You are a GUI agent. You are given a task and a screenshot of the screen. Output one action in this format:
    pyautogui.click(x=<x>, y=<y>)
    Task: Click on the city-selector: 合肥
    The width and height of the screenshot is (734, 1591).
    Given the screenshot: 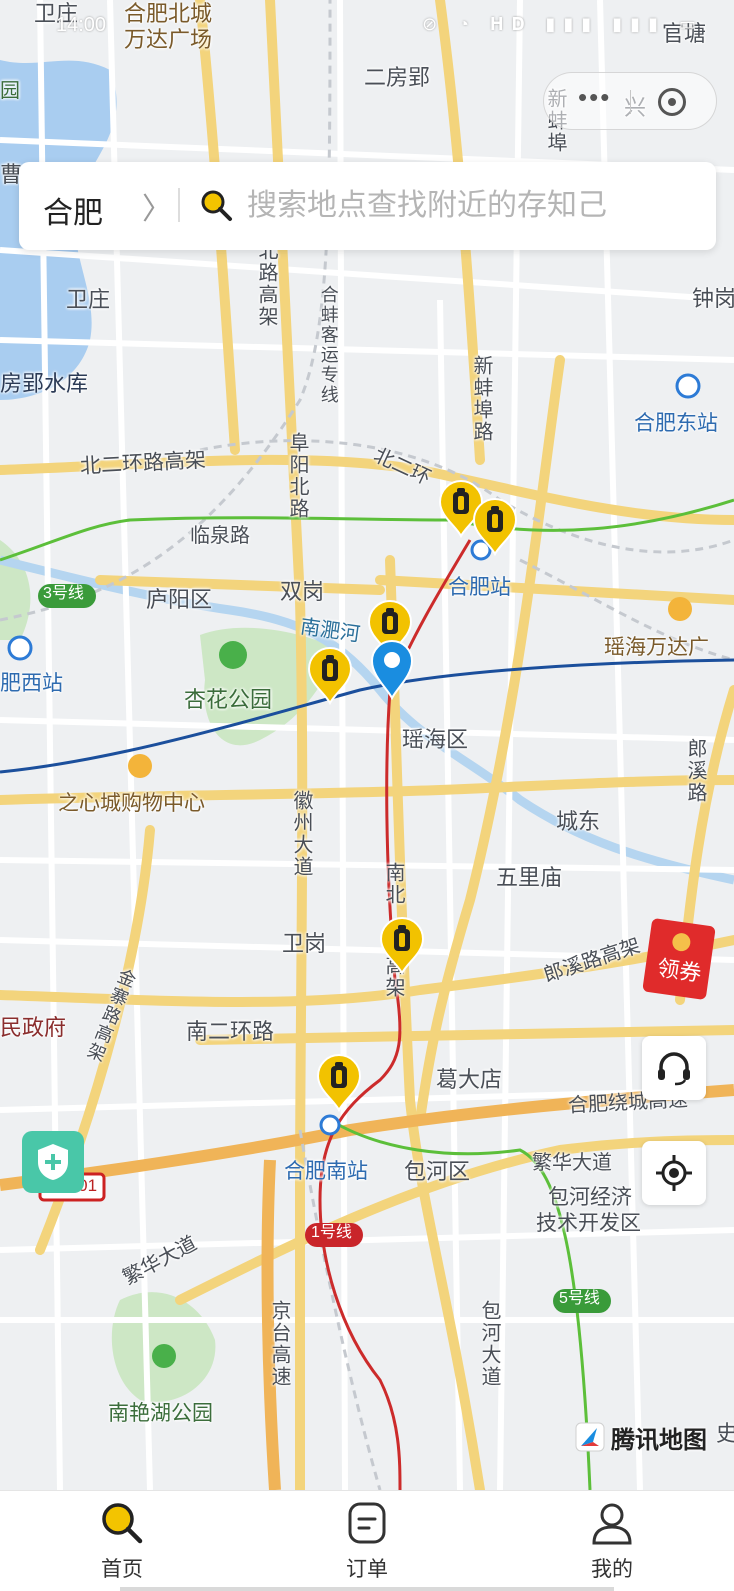 What is the action you would take?
    pyautogui.click(x=73, y=210)
    